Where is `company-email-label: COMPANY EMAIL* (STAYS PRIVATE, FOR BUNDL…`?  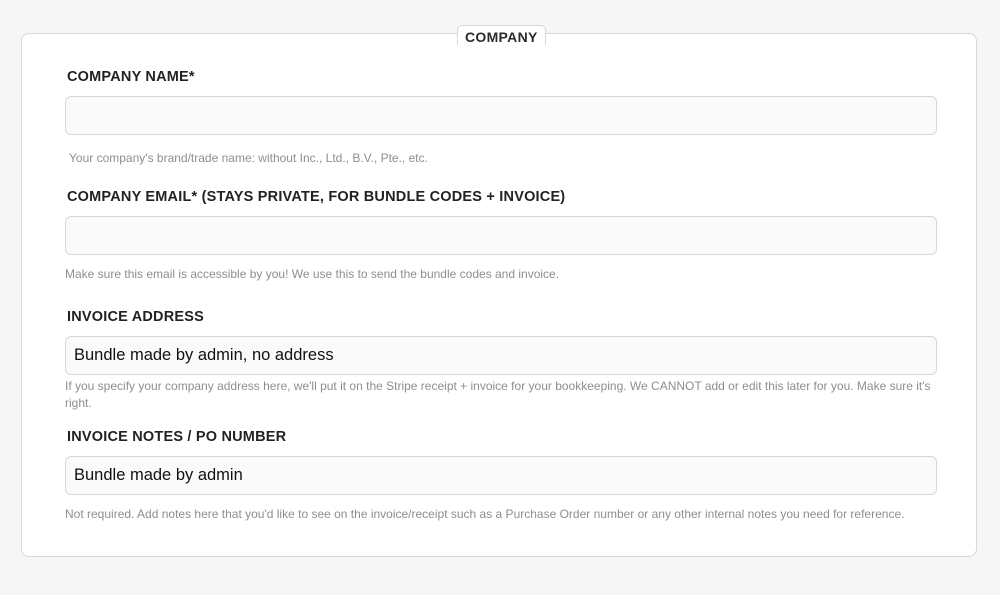 company-email-label: COMPANY EMAIL* (STAYS PRIVATE, FOR BUNDL… is located at coordinates (316, 197).